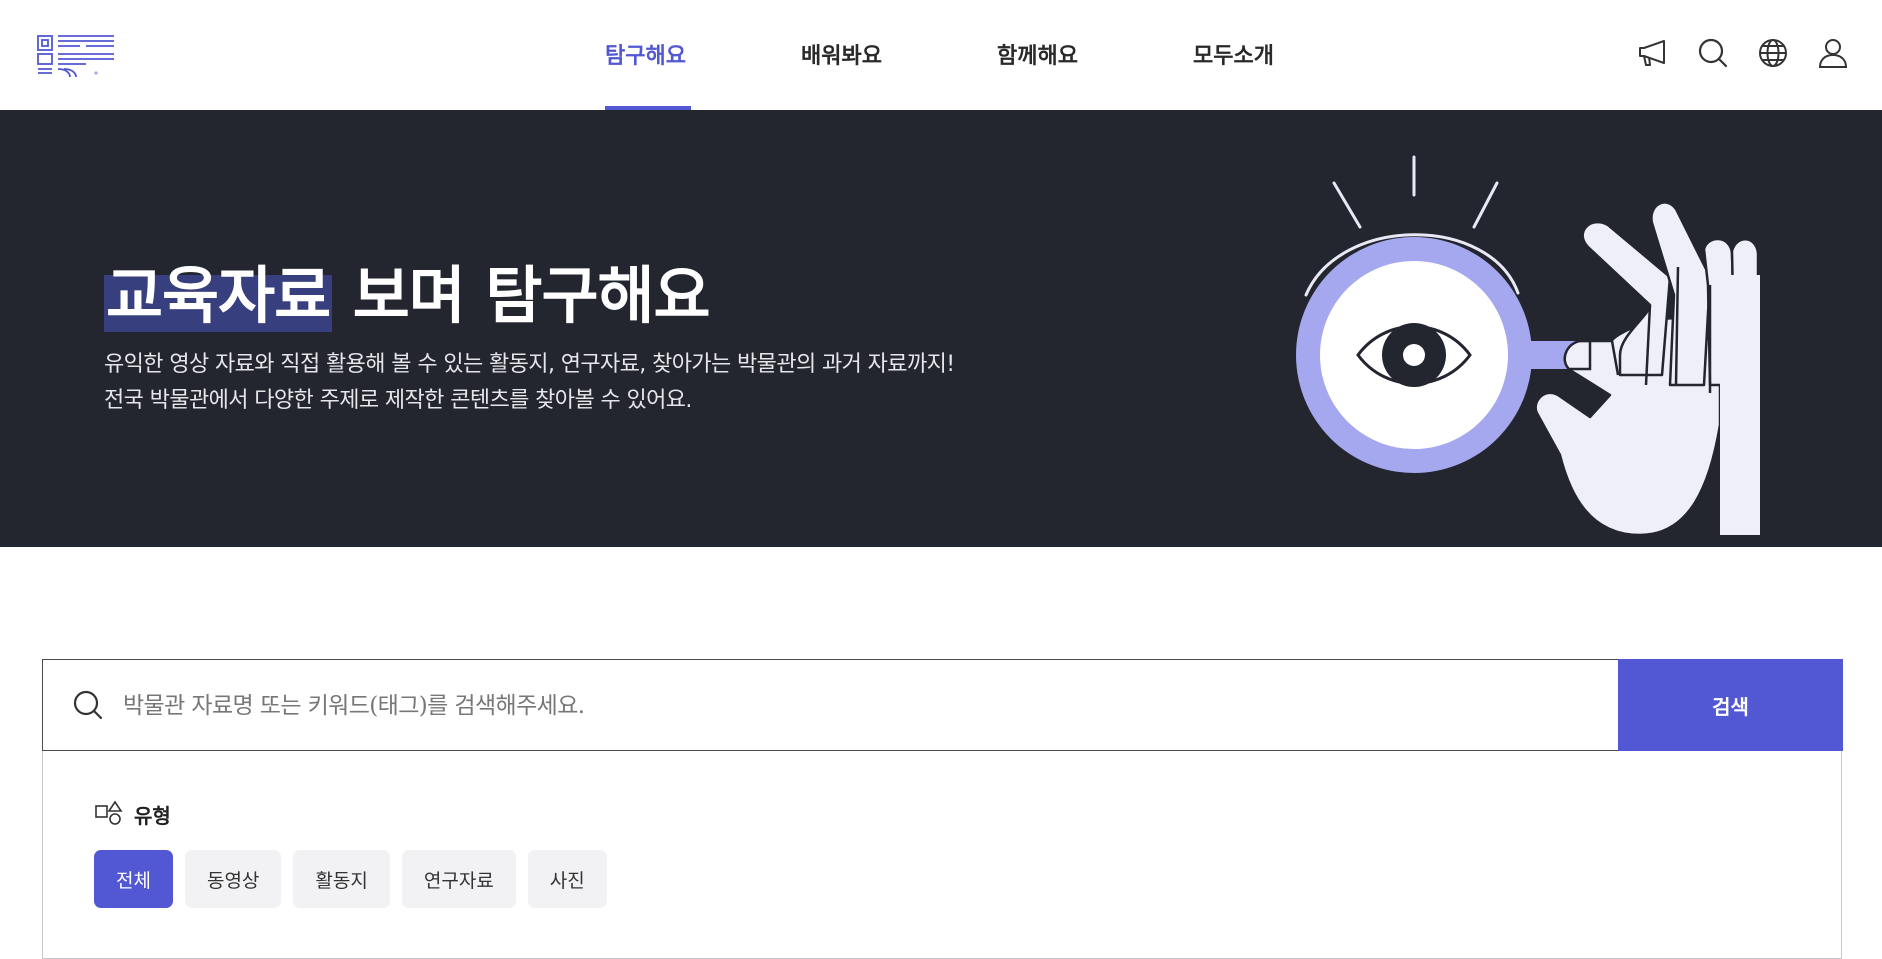  I want to click on globe-icon, so click(1773, 53).